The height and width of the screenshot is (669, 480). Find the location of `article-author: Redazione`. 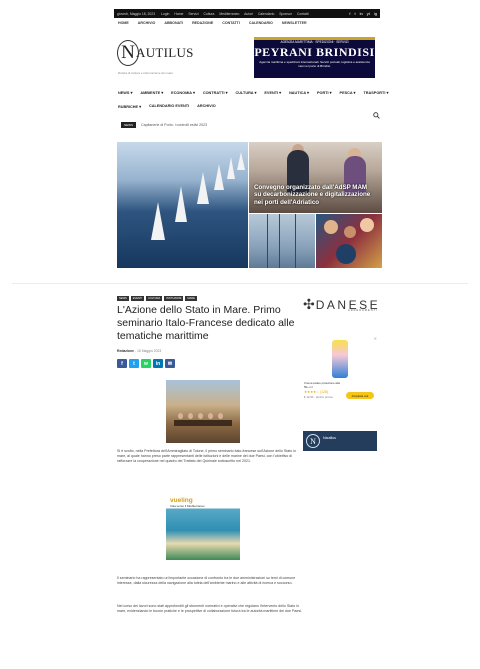

article-author: Redazione is located at coordinates (125, 351).